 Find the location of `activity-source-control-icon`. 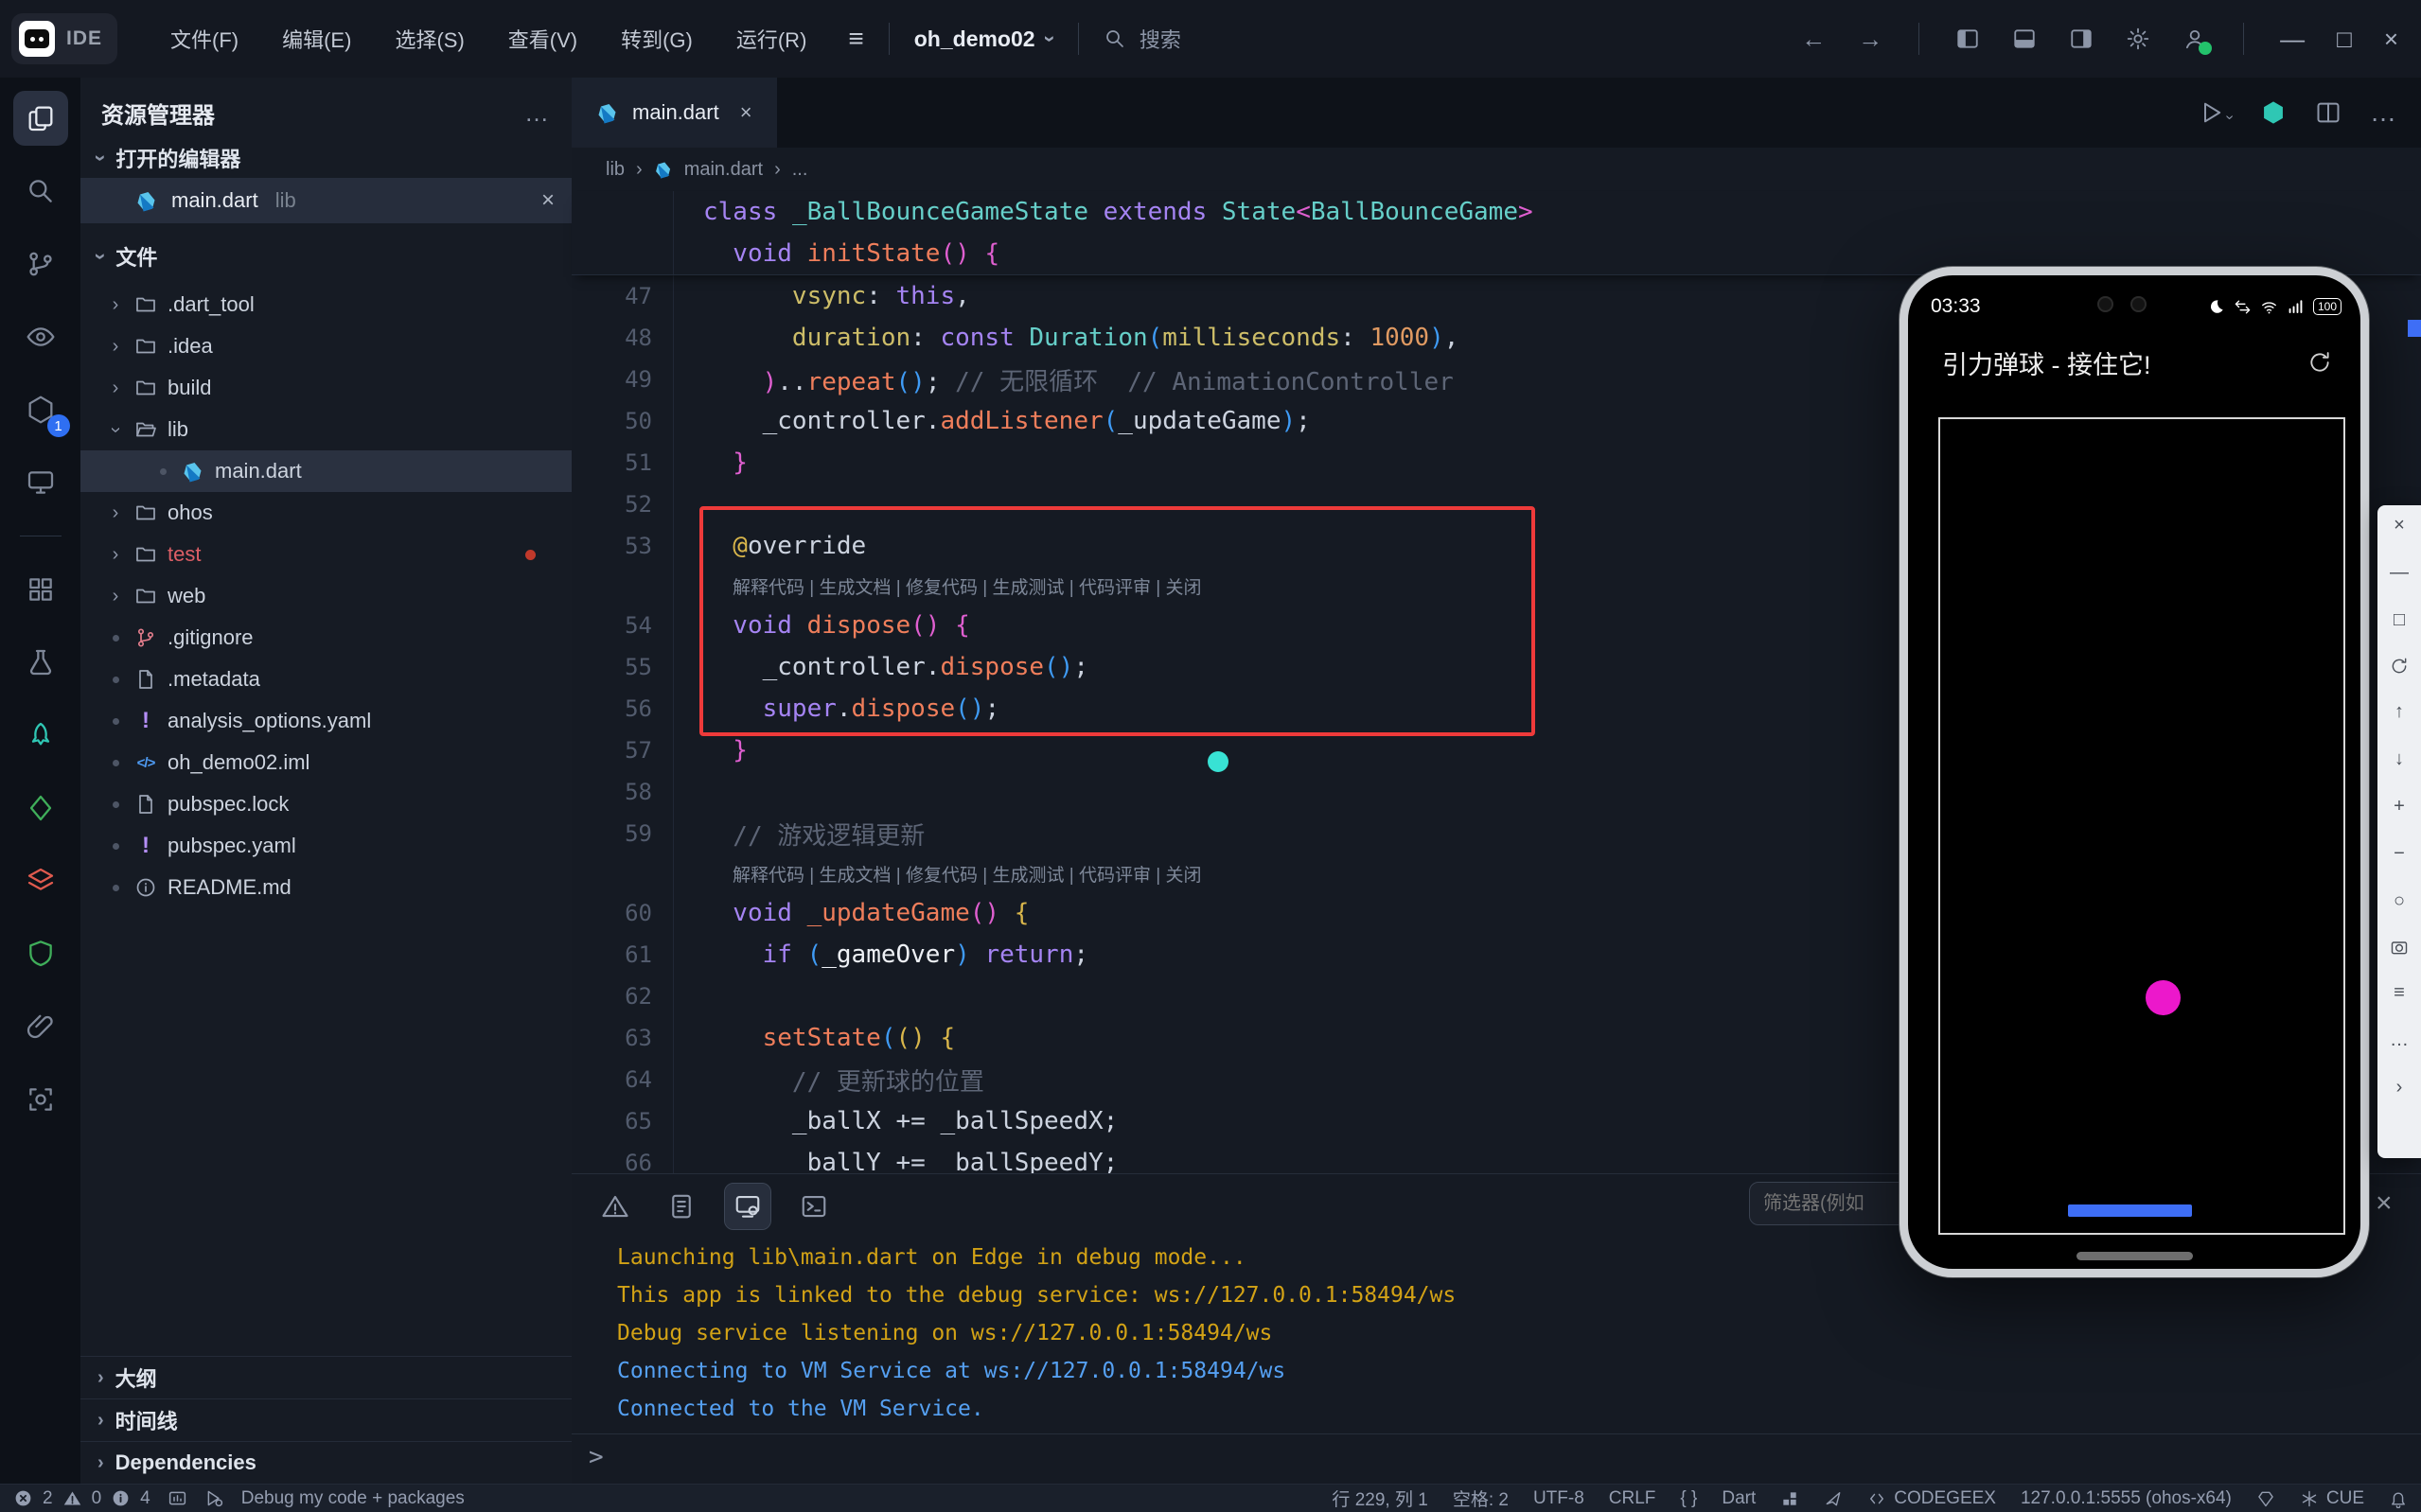

activity-source-control-icon is located at coordinates (40, 264).